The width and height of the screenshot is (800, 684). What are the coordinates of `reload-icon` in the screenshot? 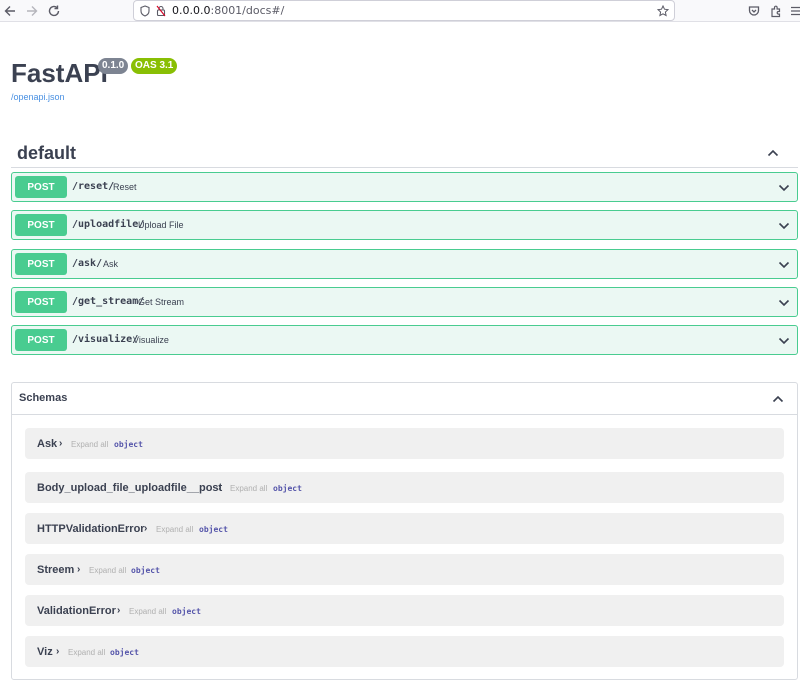 It's located at (54, 11).